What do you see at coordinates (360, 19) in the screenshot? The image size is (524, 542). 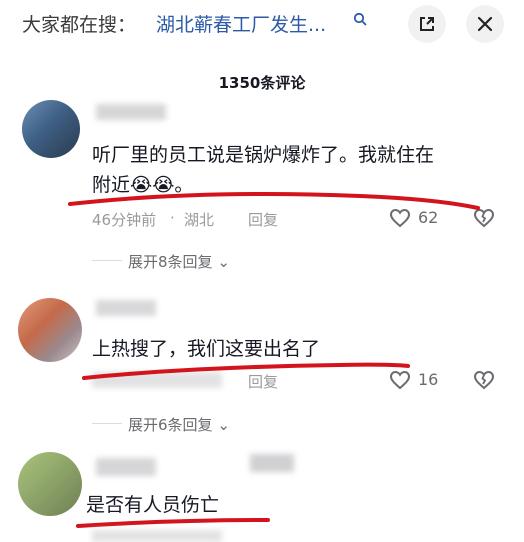 I see `search-icon` at bounding box center [360, 19].